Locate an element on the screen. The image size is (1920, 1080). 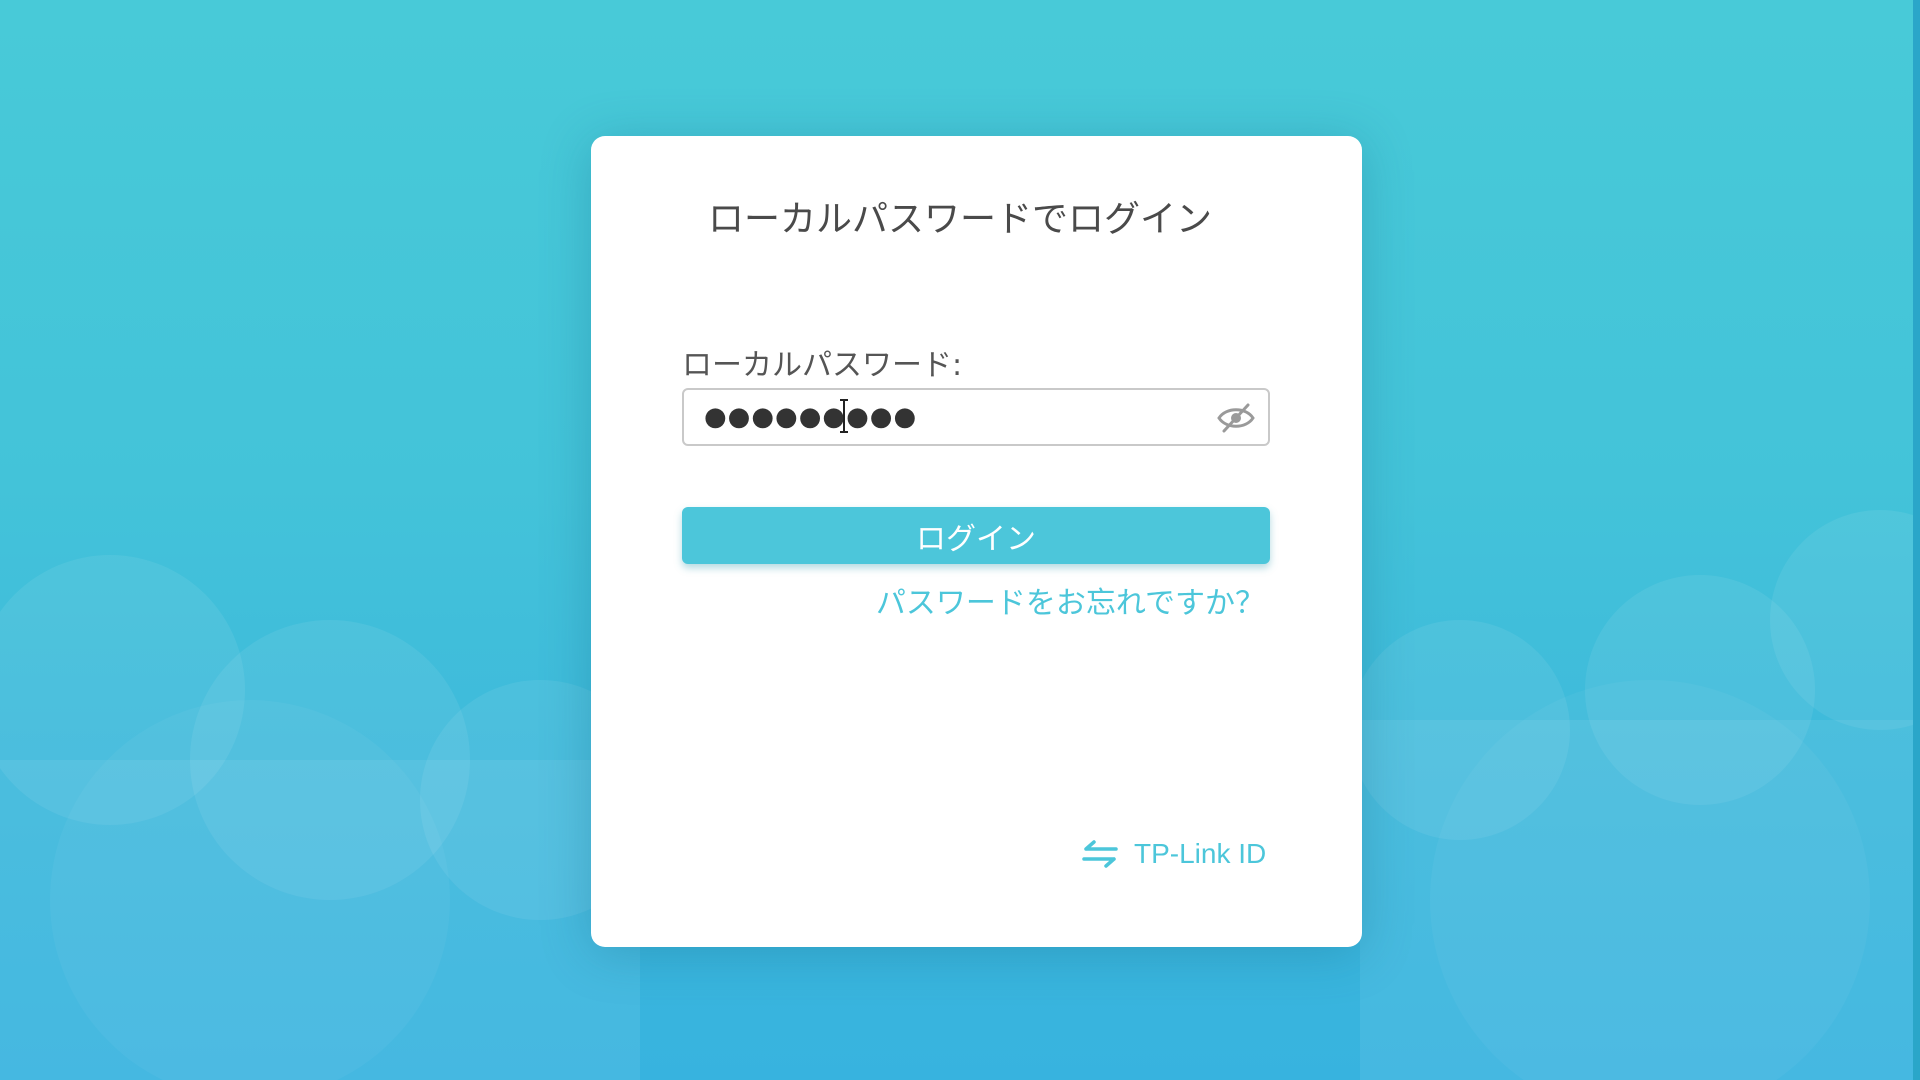
tplink-id-link: TP-Link ID is located at coordinates (1173, 854).